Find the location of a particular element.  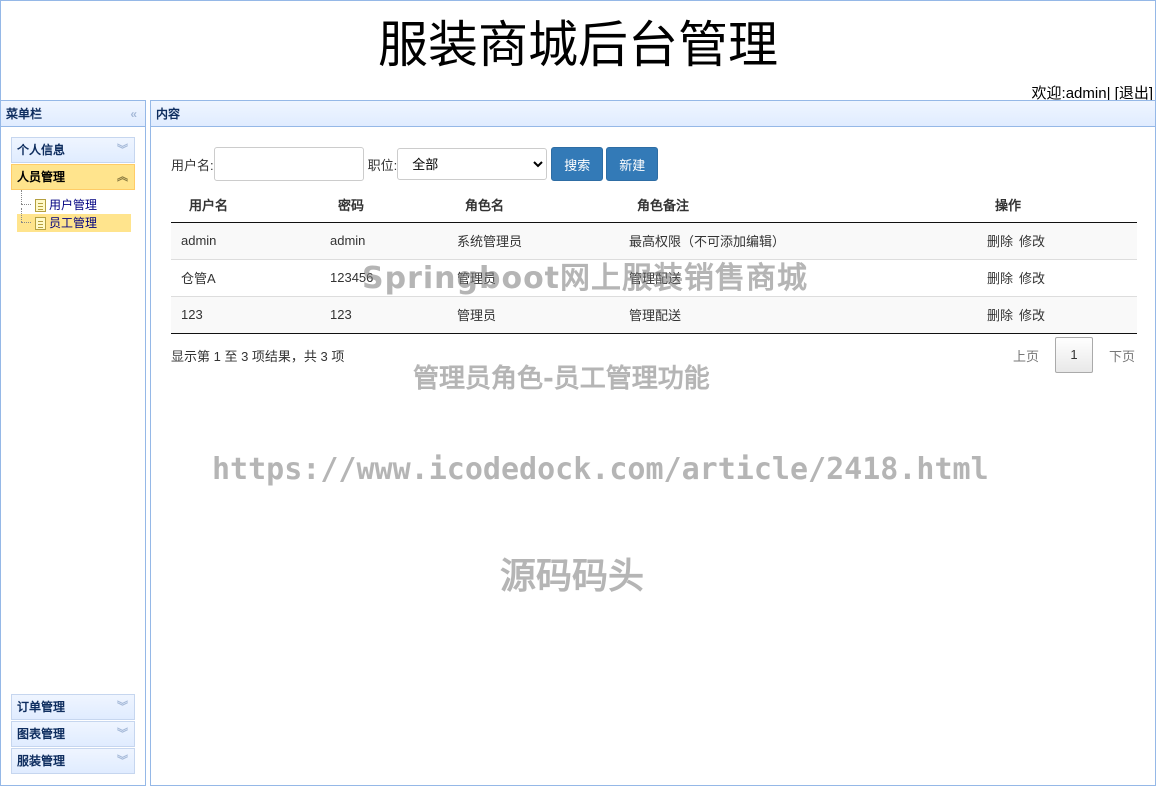

current-page-button: 1 is located at coordinates (1073, 355).